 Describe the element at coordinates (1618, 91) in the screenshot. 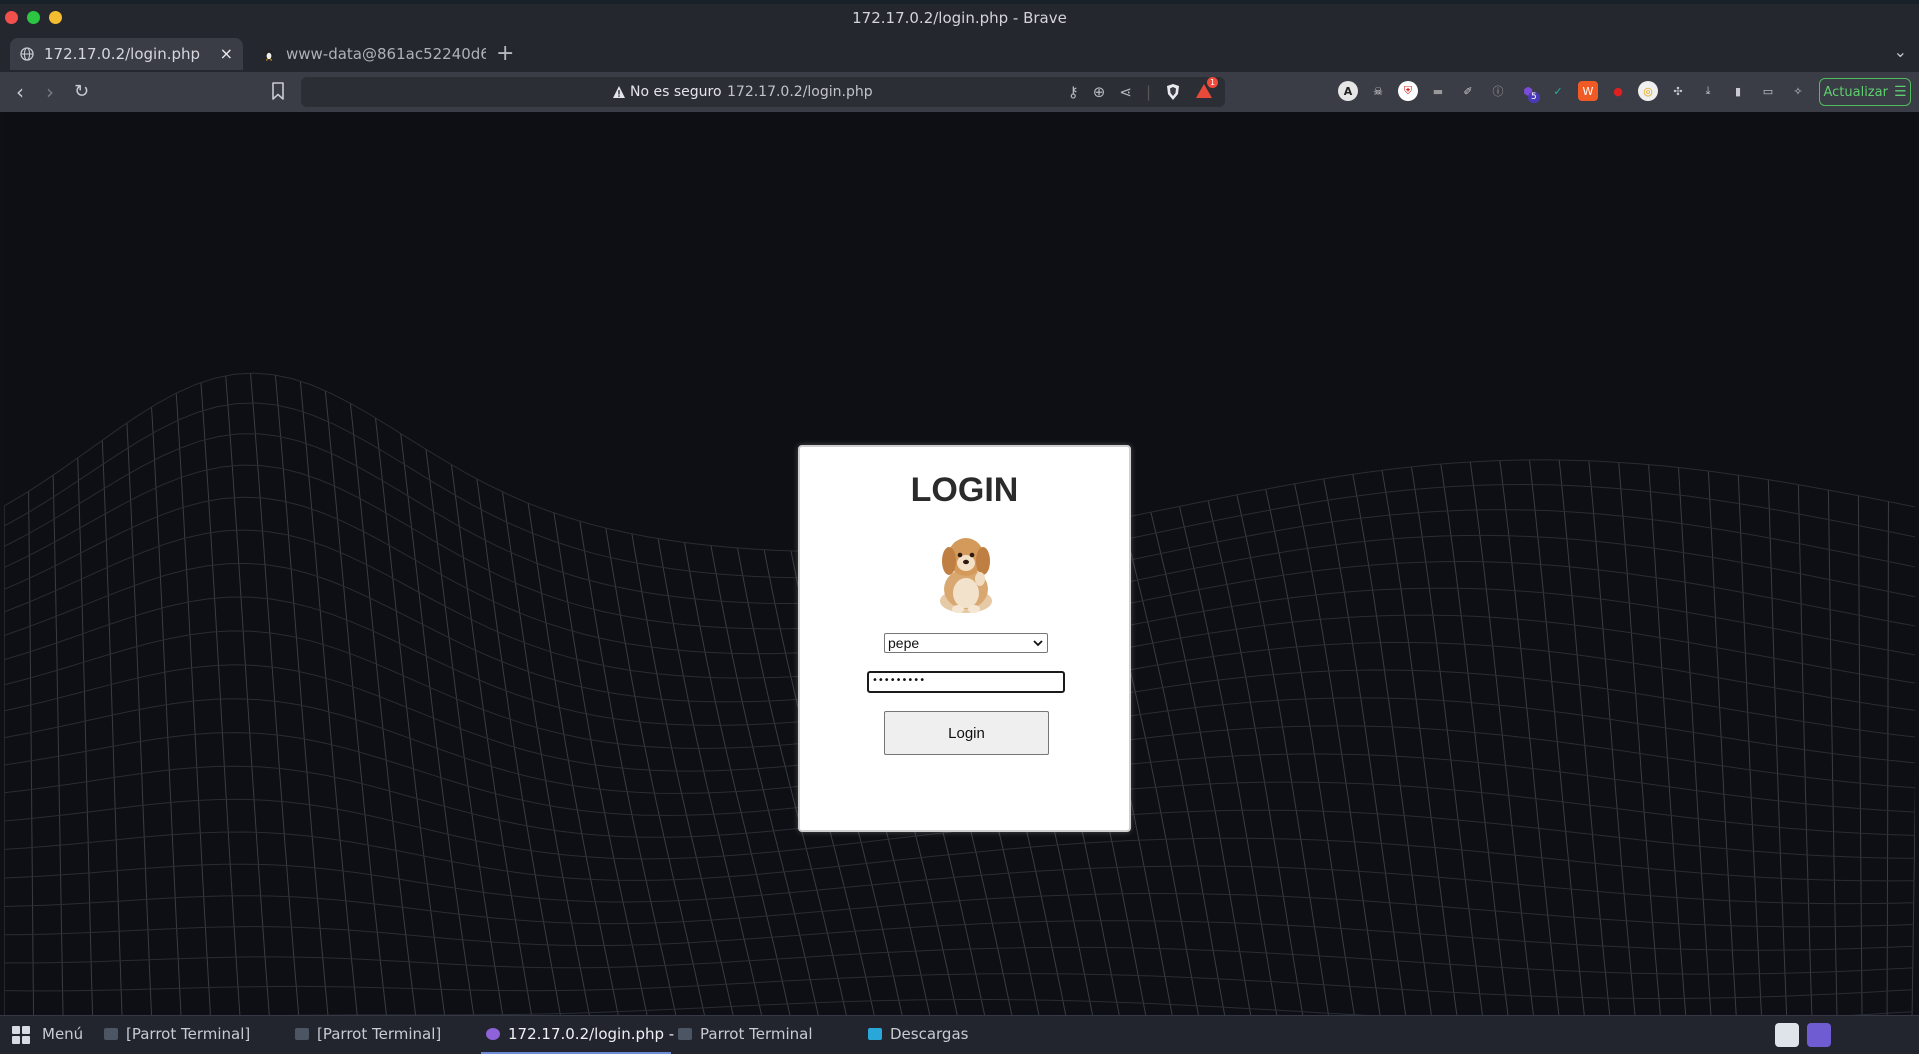

I see `drop-extension-icon: ●` at that location.